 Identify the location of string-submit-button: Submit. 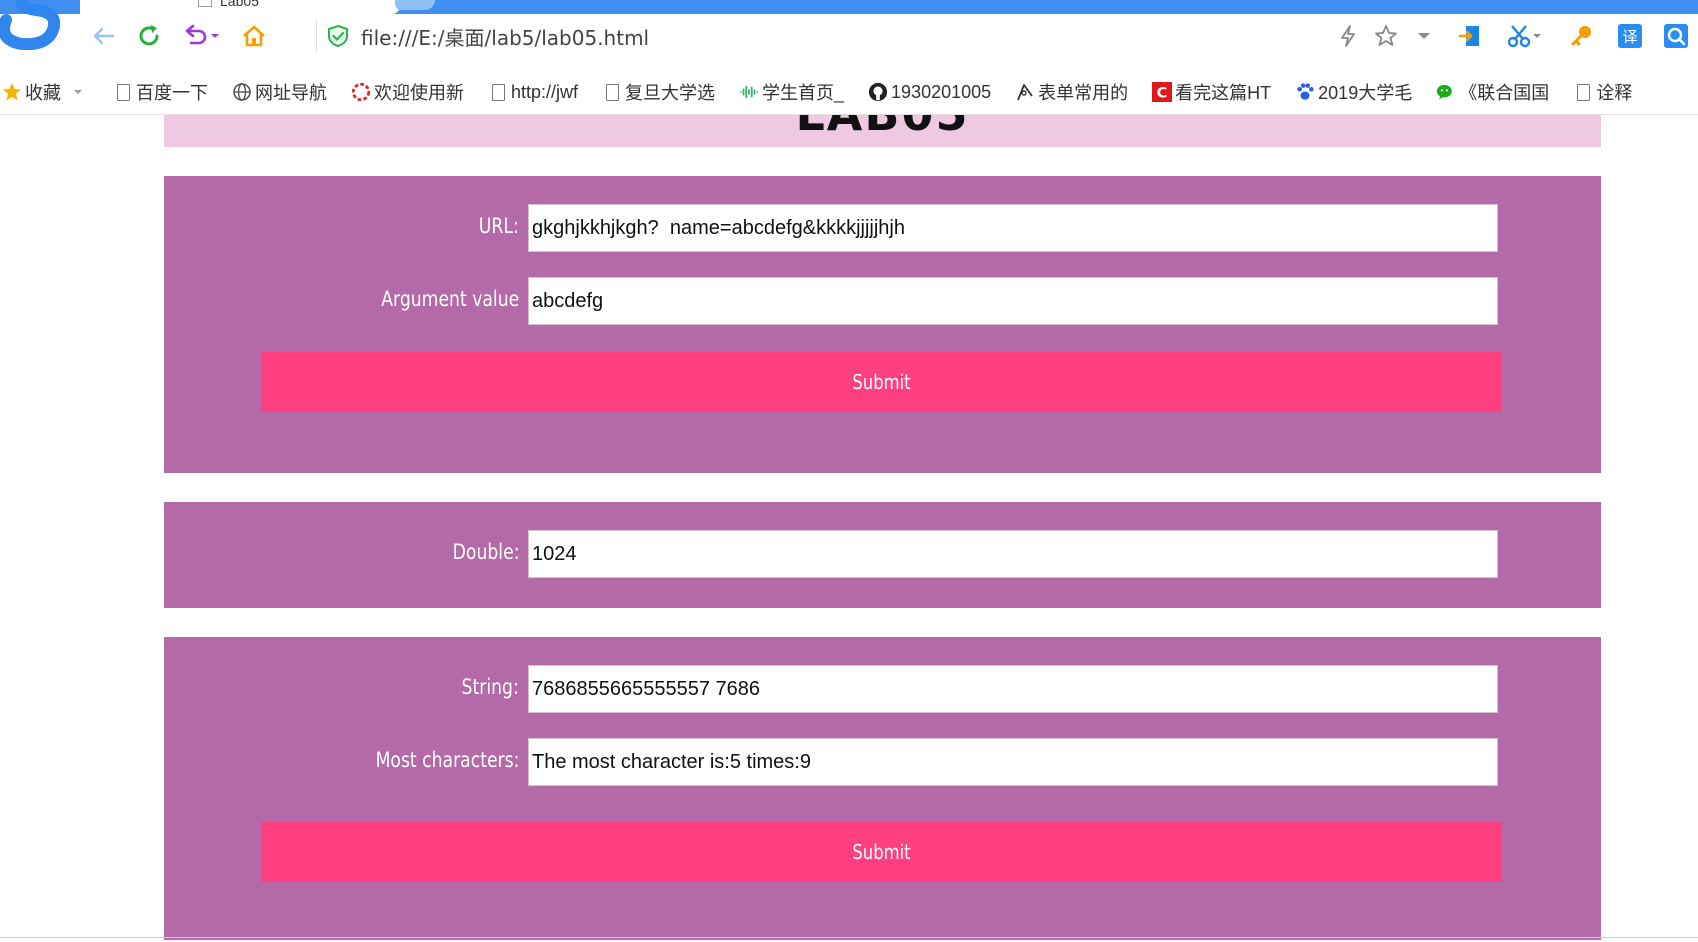
(881, 852).